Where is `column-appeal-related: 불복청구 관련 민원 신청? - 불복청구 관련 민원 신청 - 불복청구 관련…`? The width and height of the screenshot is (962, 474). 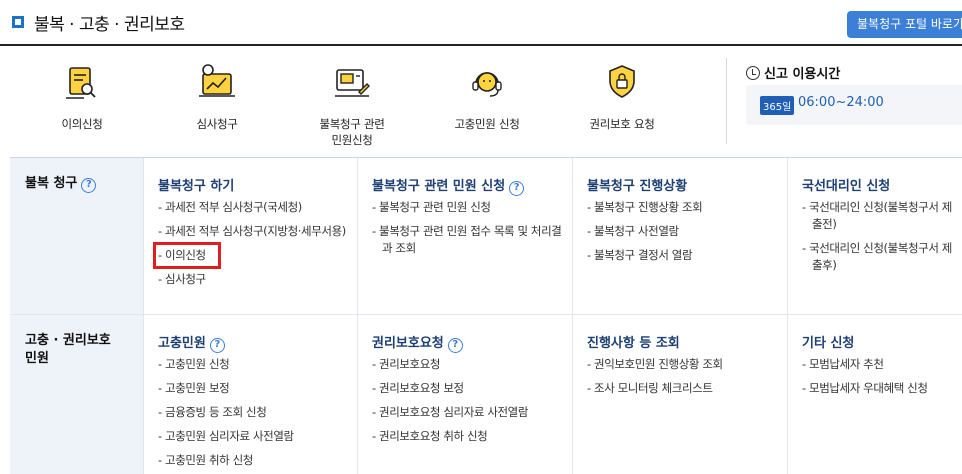
column-appeal-related: 불복청구 관련 민원 신청? - 불복청구 관련 민원 신청 - 불복청구 관련… is located at coordinates (464, 236).